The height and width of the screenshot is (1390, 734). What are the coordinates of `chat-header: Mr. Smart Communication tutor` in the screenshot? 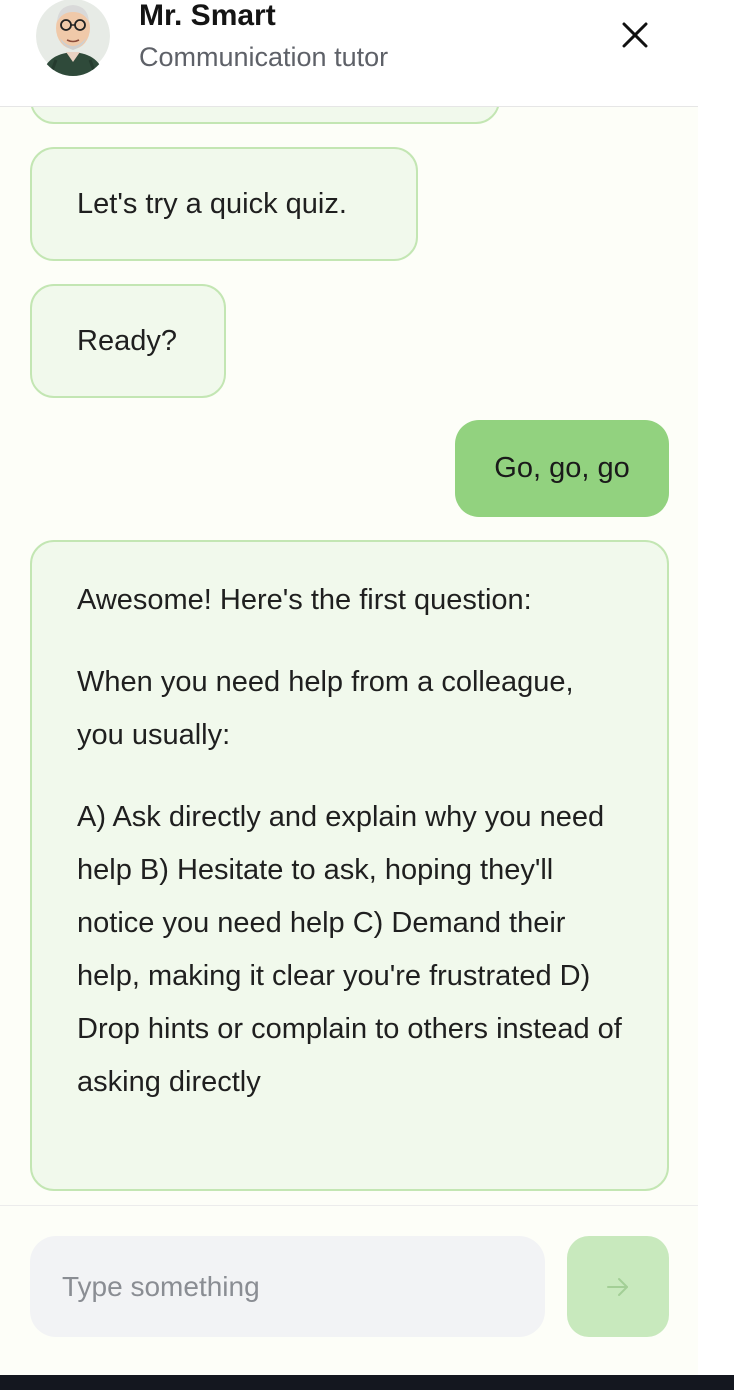 It's located at (349, 53).